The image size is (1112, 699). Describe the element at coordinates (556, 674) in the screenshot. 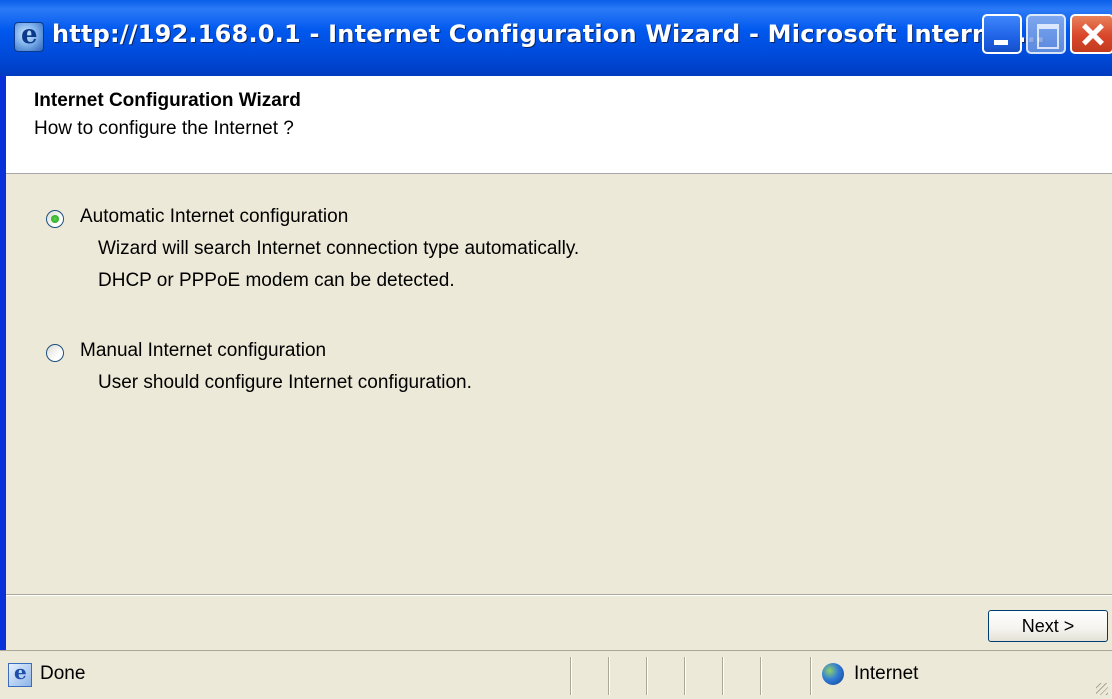

I see `status-bar: Done Internet` at that location.